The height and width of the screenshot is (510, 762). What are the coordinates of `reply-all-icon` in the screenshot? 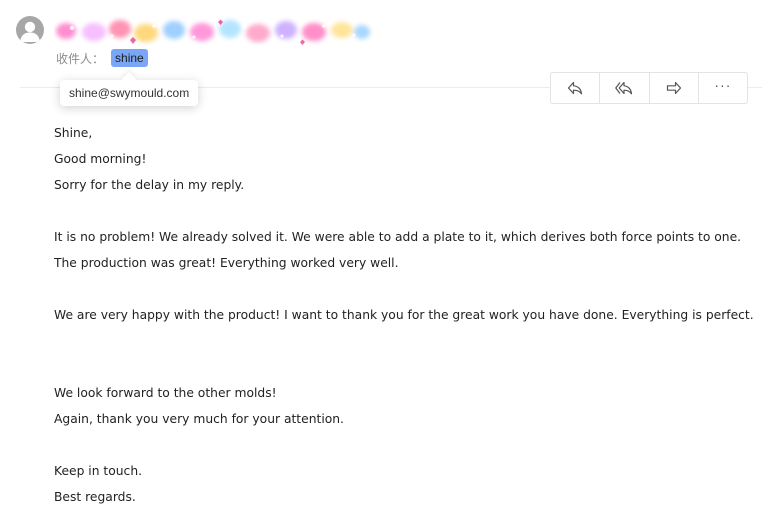 It's located at (624, 88).